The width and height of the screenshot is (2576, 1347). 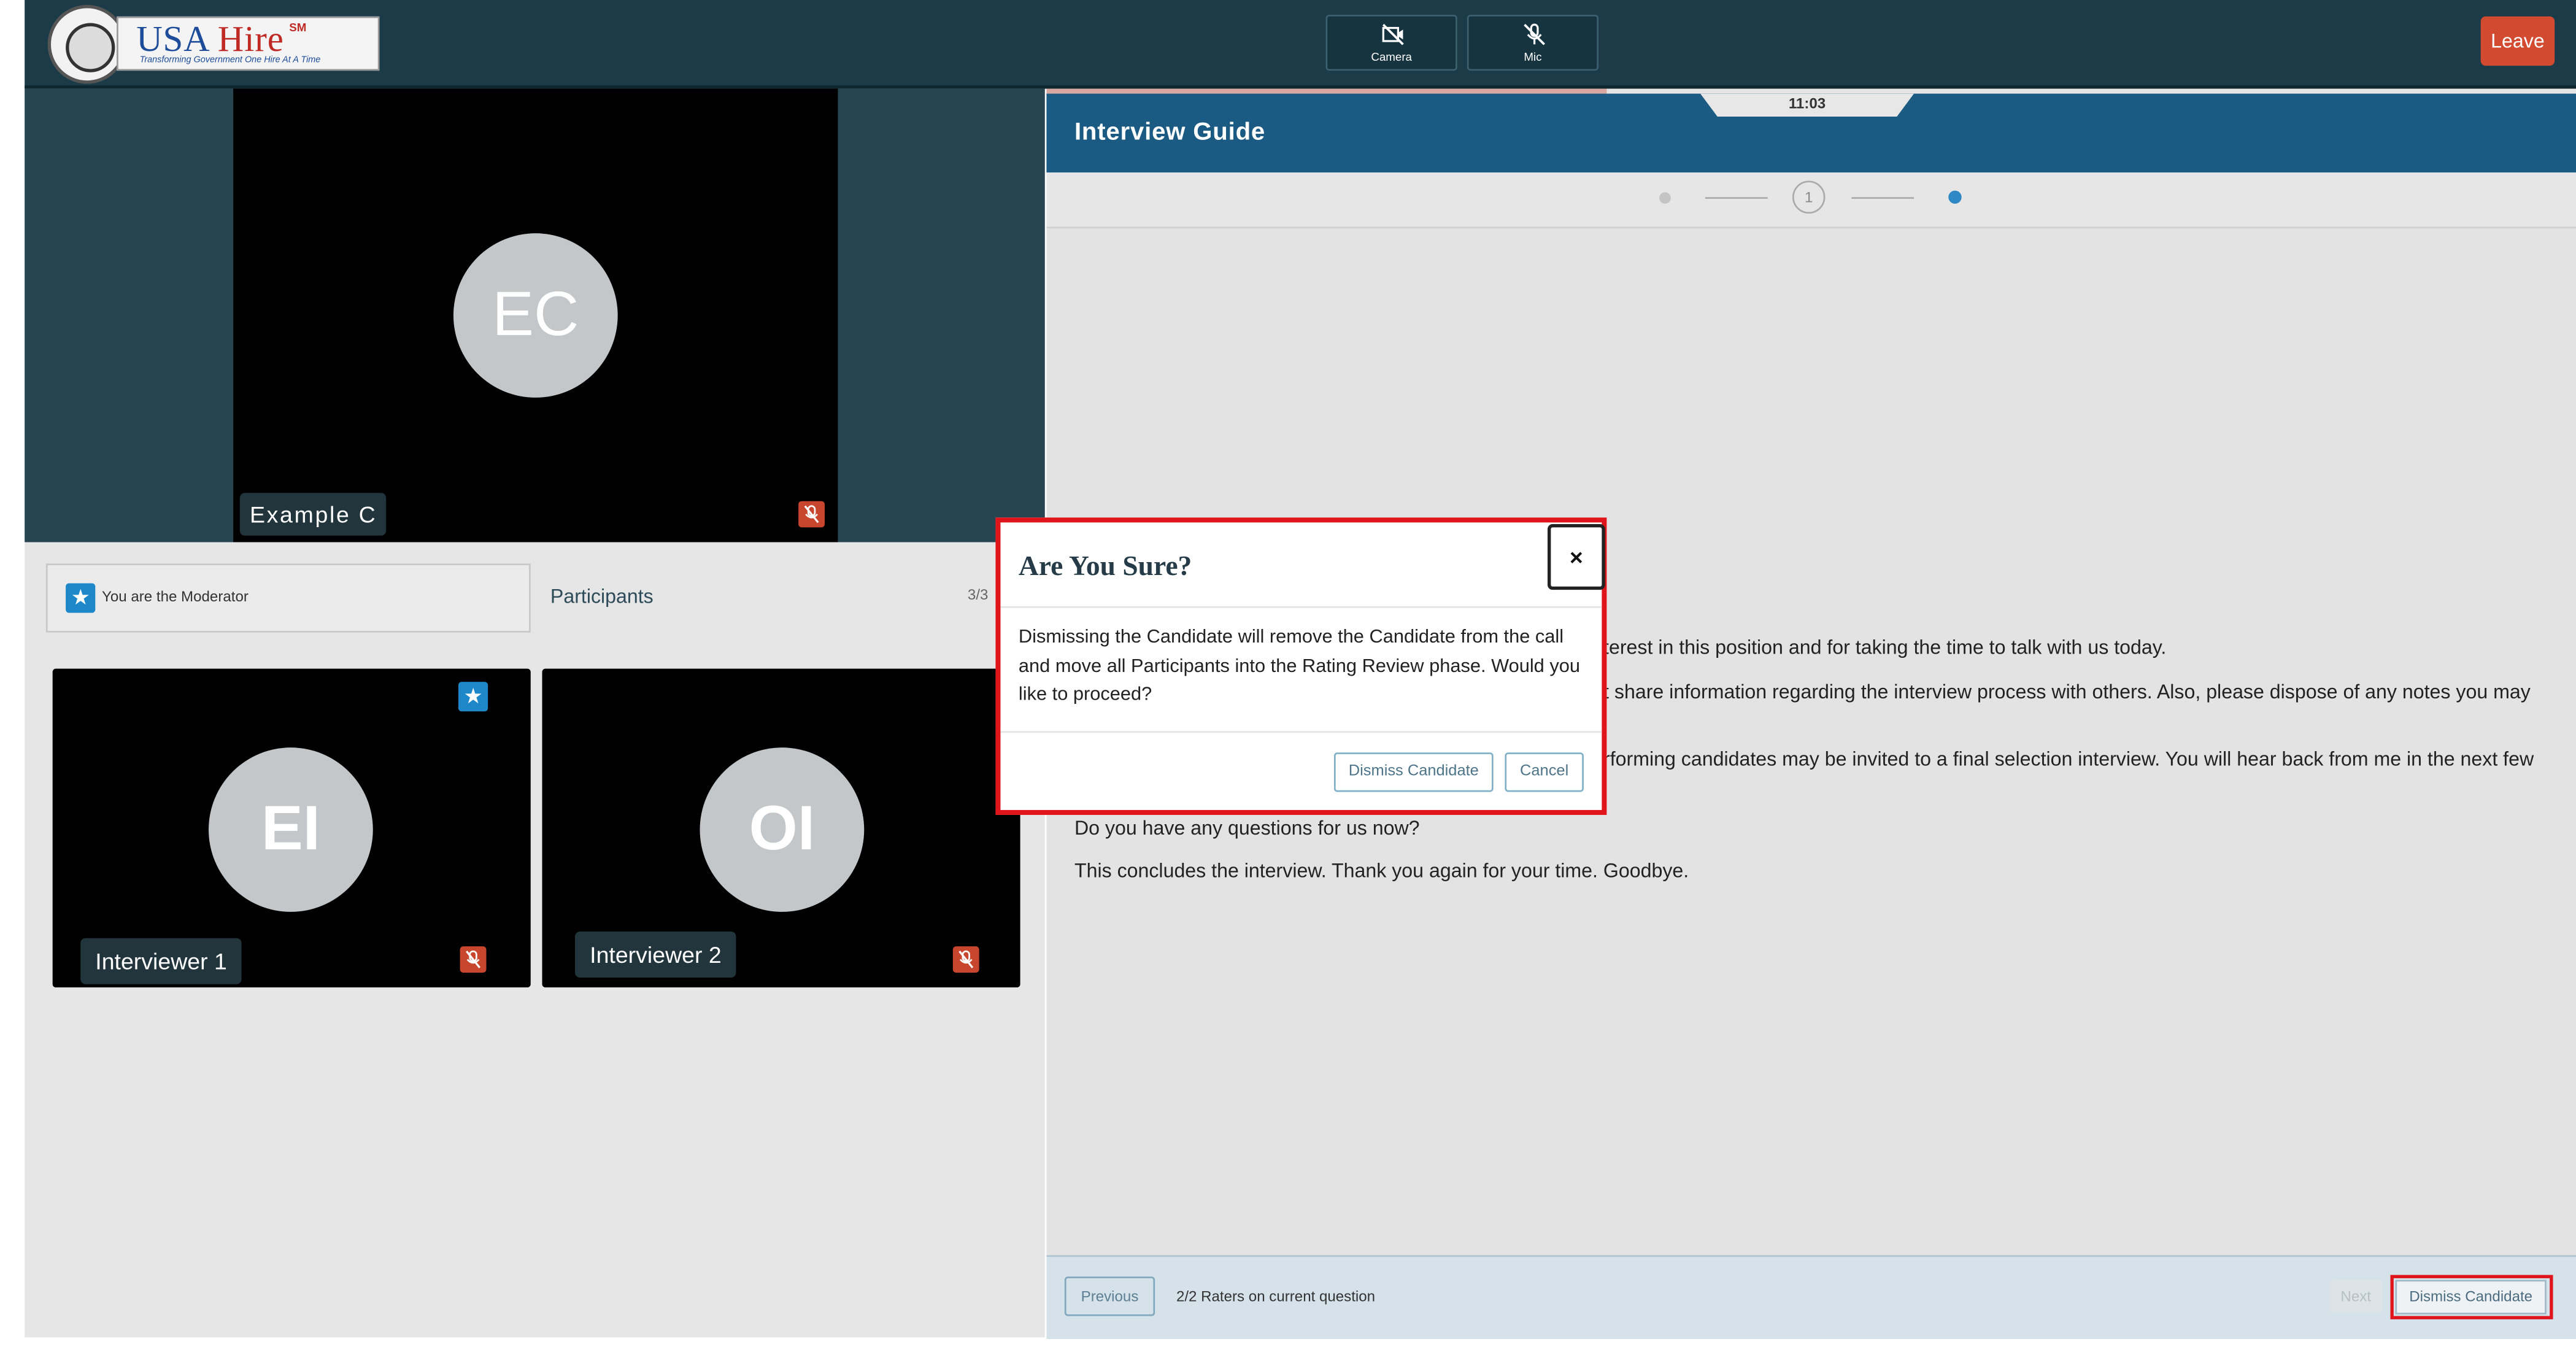 I want to click on camera-button: Camera, so click(x=1391, y=43).